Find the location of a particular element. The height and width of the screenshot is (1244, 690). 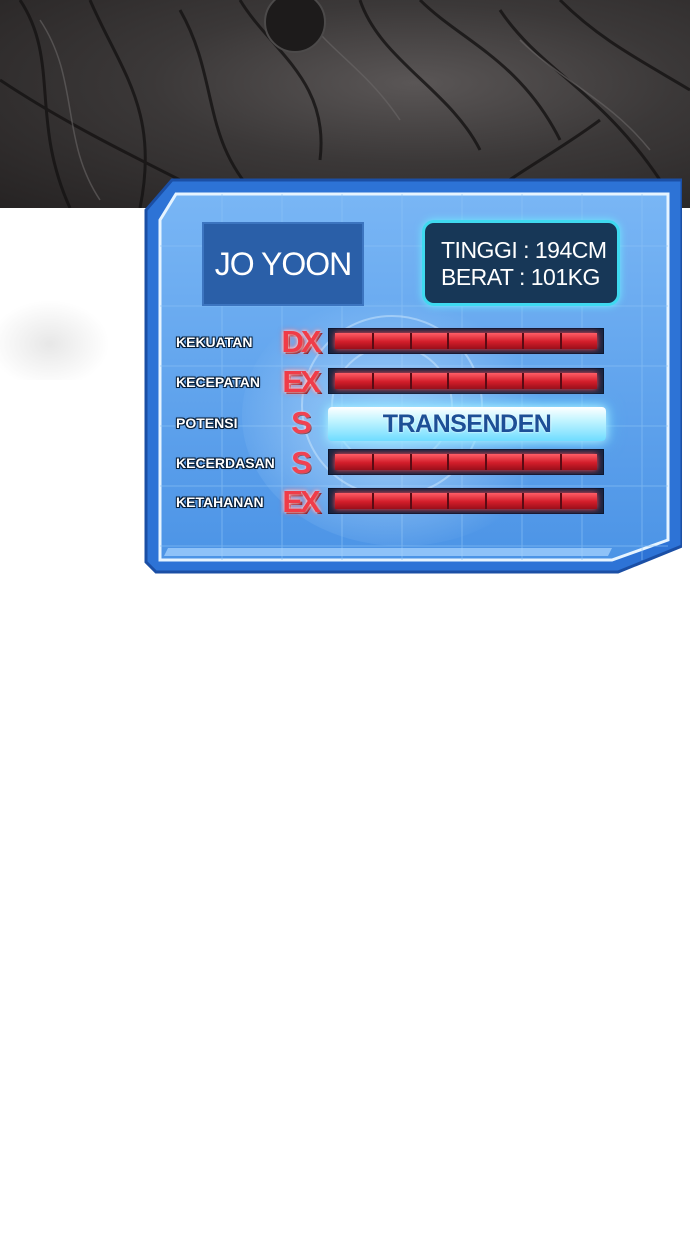

stat-label: KETAHANAN is located at coordinates (220, 502).